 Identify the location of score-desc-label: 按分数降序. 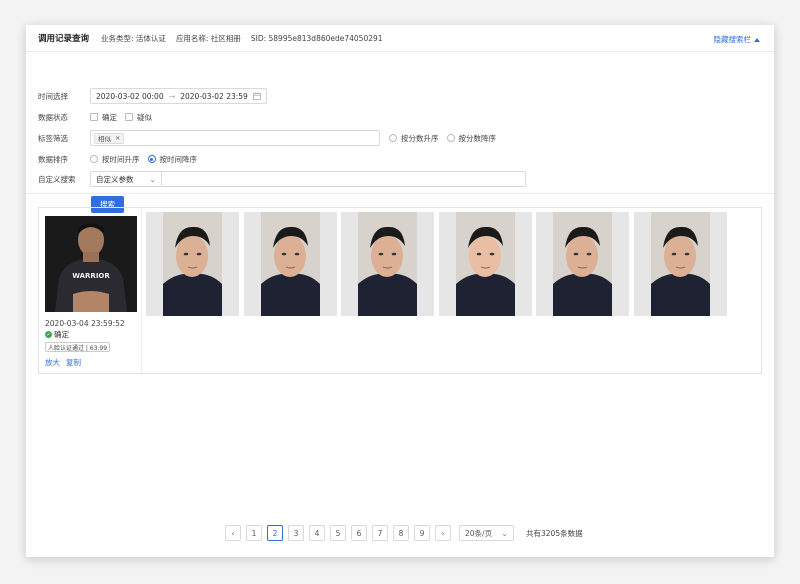
(477, 138).